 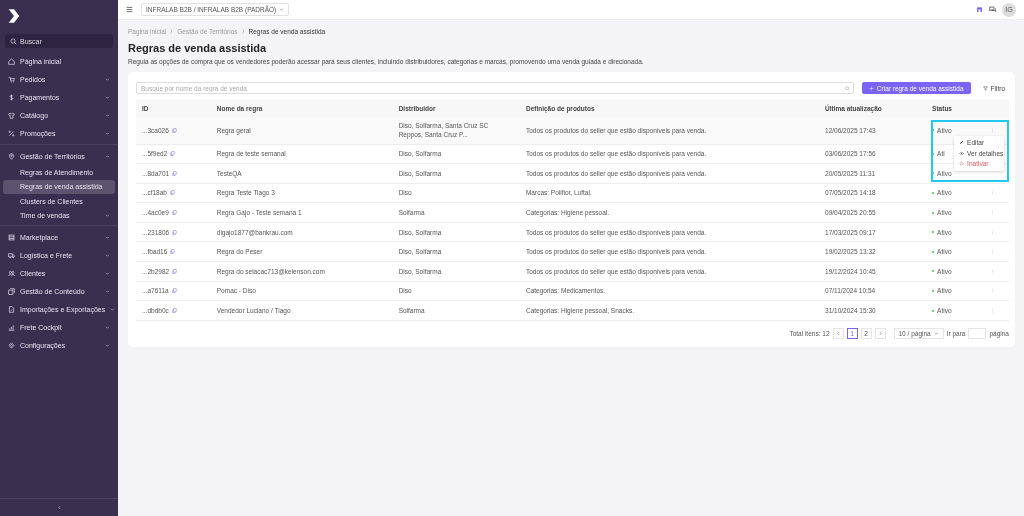 What do you see at coordinates (11, 156) in the screenshot?
I see `map-pin-icon` at bounding box center [11, 156].